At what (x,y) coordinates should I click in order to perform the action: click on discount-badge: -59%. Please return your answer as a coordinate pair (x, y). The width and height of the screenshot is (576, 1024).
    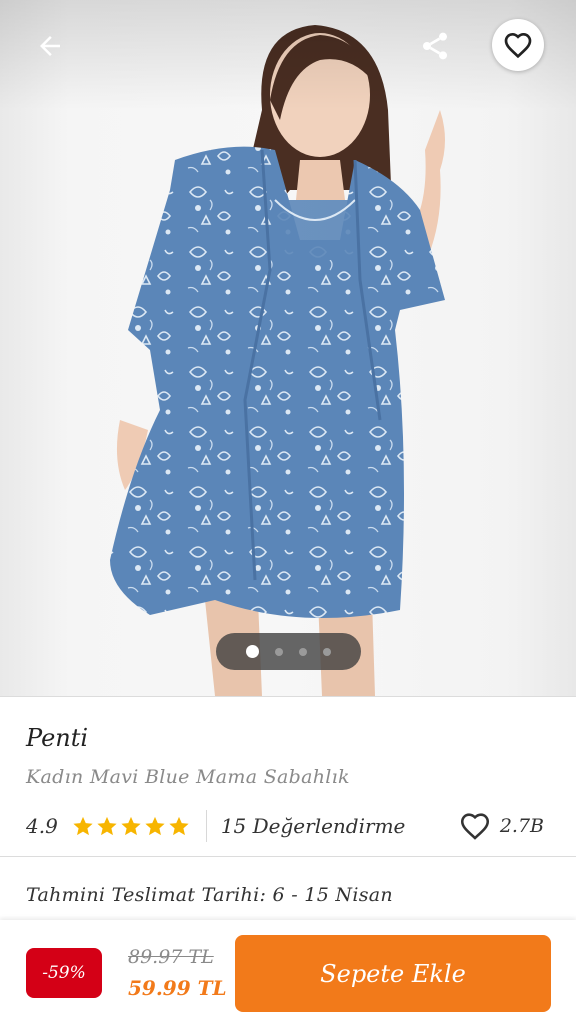
    Looking at the image, I should click on (64, 973).